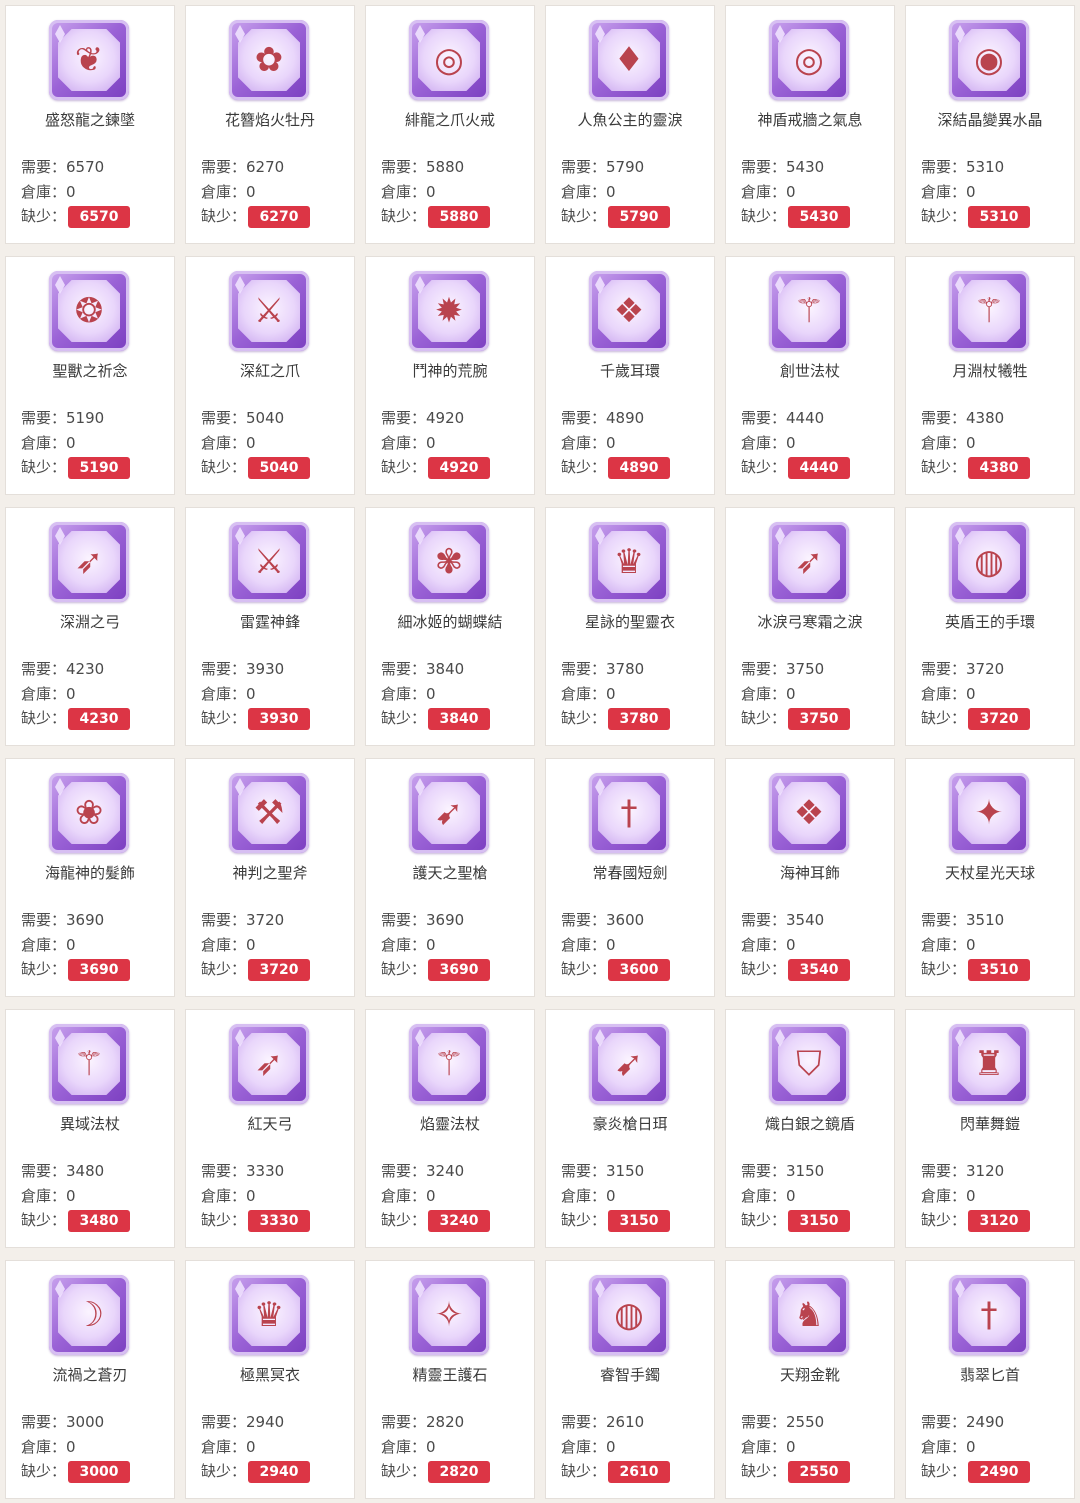 The height and width of the screenshot is (1503, 1080). Describe the element at coordinates (90, 877) in the screenshot. I see `item-card: ❀ 海龍神的髮飾 需要：3690 倉庫：0 缺少： 3690` at that location.